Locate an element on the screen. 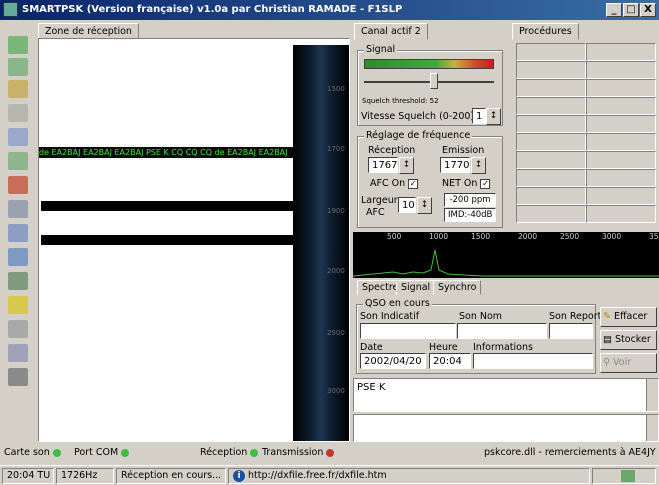 The image size is (659, 485). spectrum-tick: 2000 is located at coordinates (528, 236).